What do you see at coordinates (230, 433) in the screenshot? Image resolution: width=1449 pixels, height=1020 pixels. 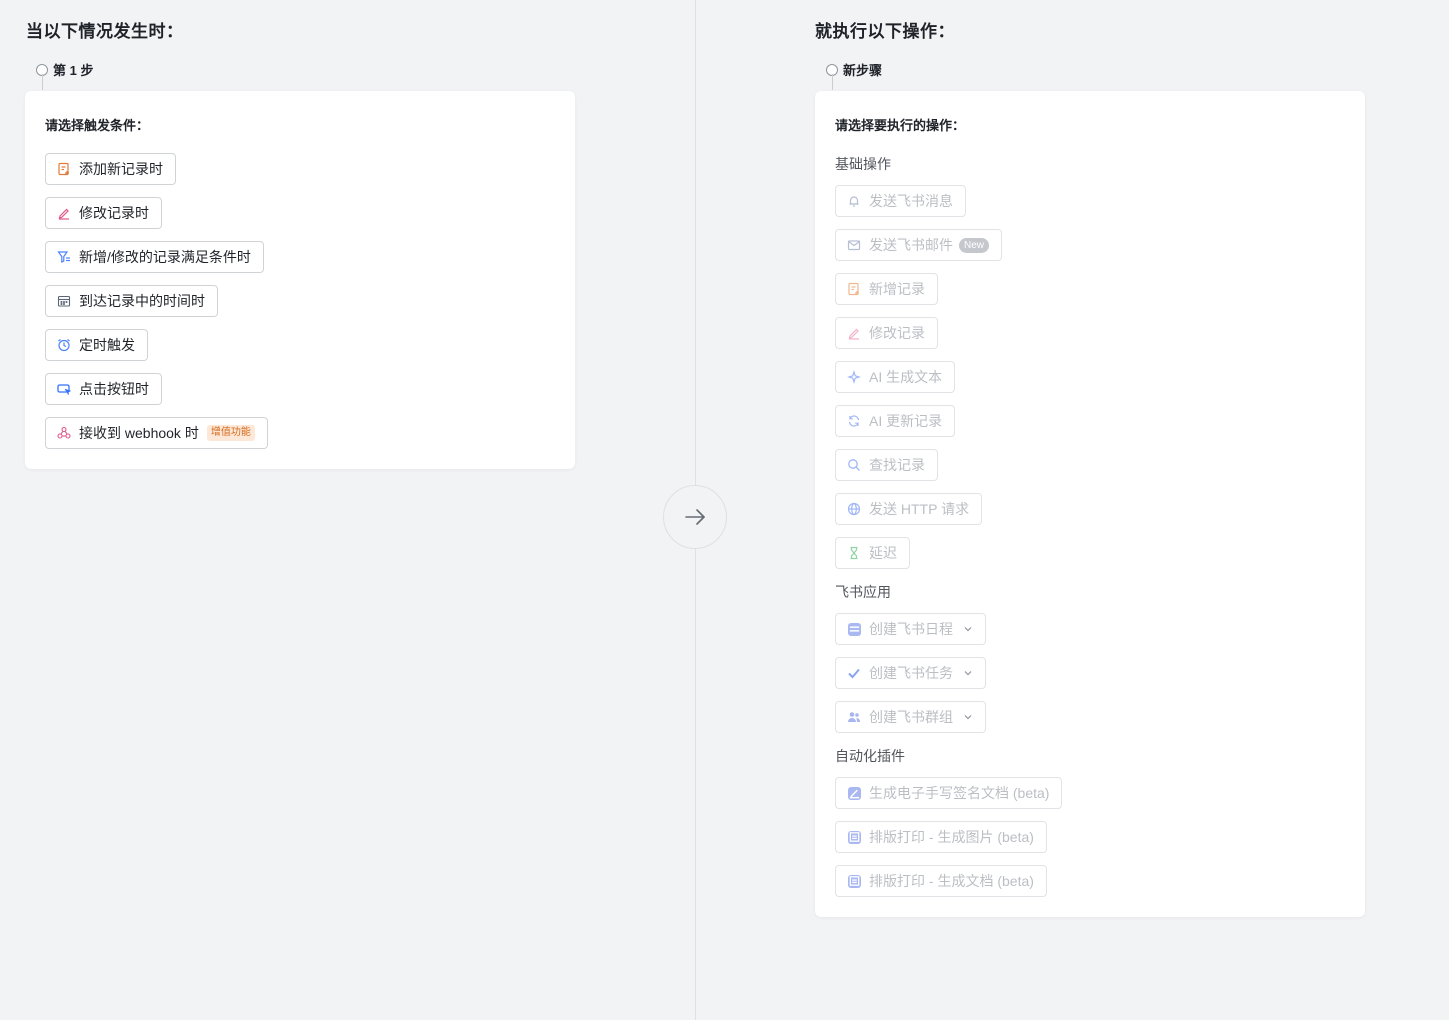 I see `value-added-badge: 增值功能` at bounding box center [230, 433].